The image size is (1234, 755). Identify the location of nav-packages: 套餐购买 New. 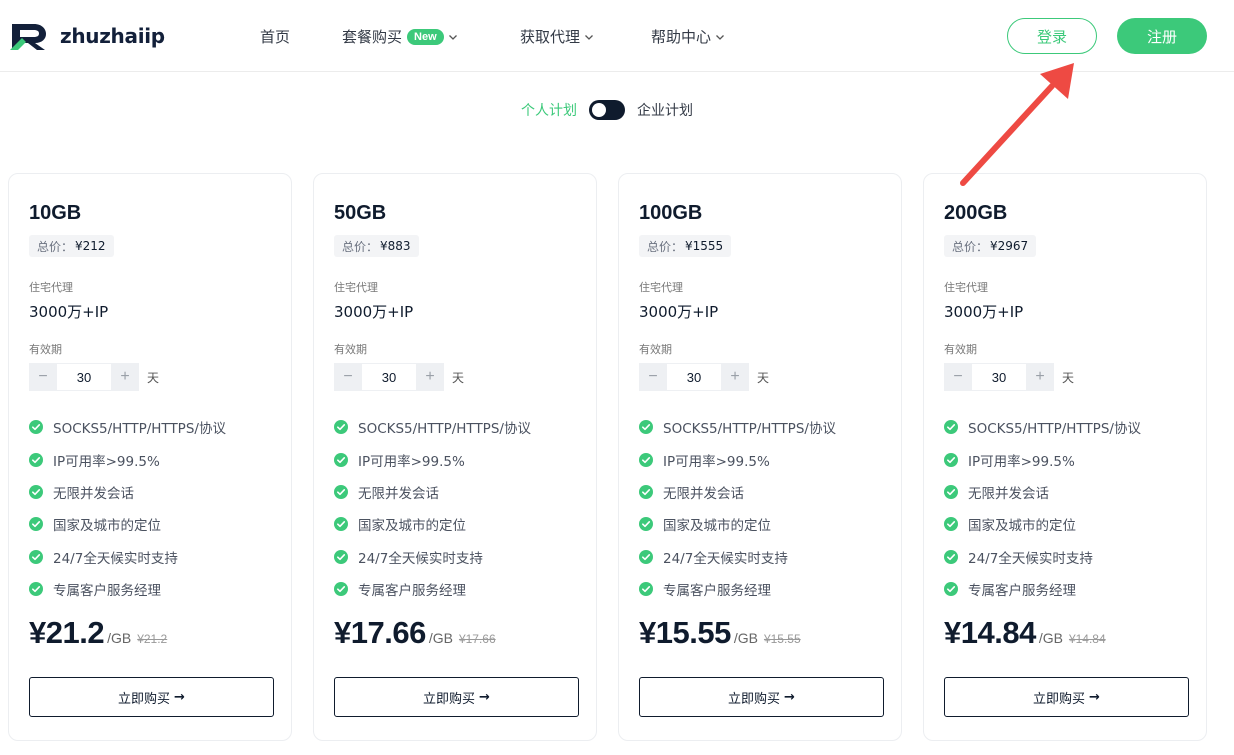
(400, 36).